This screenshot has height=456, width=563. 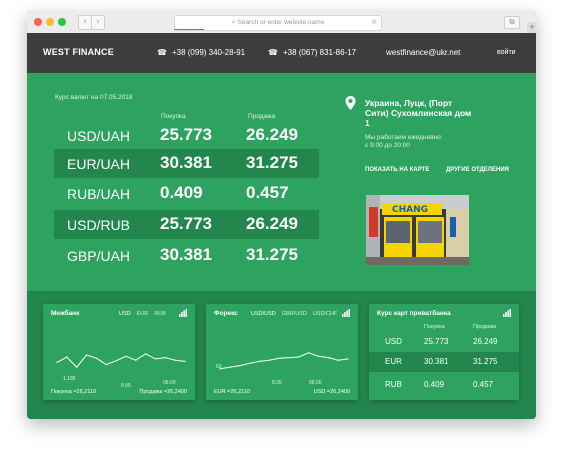 I want to click on interbank-sell-footer: Продажа =26,2400, so click(x=163, y=392).